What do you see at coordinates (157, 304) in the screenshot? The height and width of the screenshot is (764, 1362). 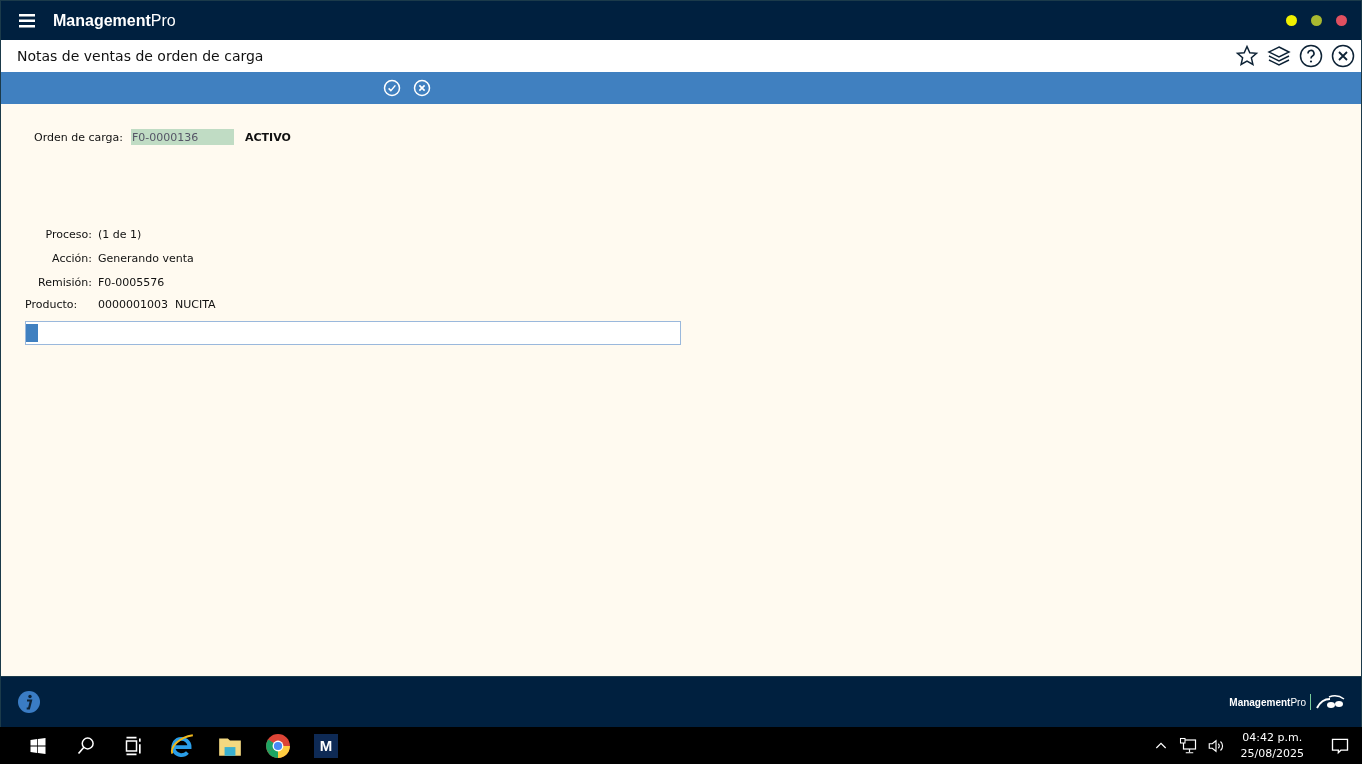 I see `field-value: 0000001003 NUCITA` at bounding box center [157, 304].